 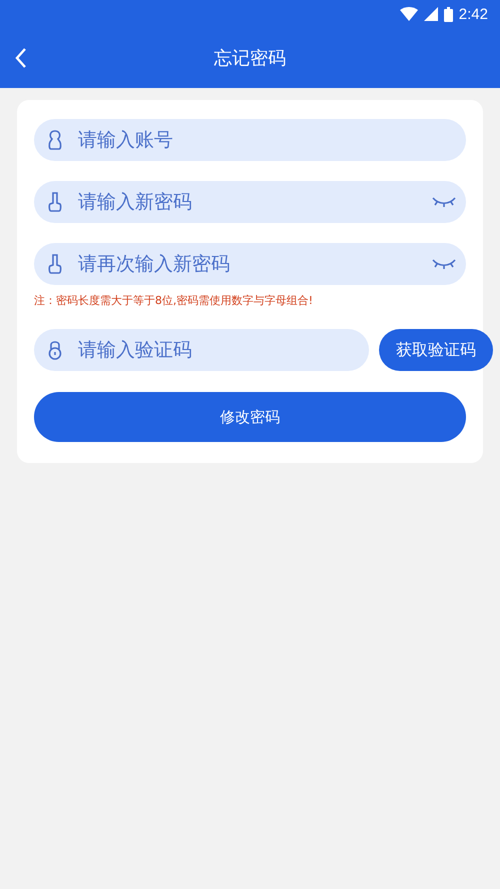 What do you see at coordinates (174, 300) in the screenshot?
I see `password-hint: 注：密码长度需大于等于8位,密码需使用数字与字母组合!` at bounding box center [174, 300].